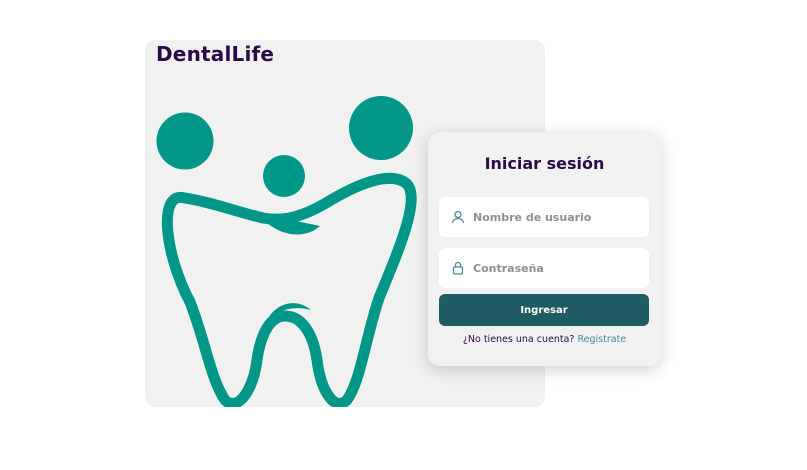 Image resolution: width=807 pixels, height=470 pixels. I want to click on signup-link: Registrate, so click(601, 339).